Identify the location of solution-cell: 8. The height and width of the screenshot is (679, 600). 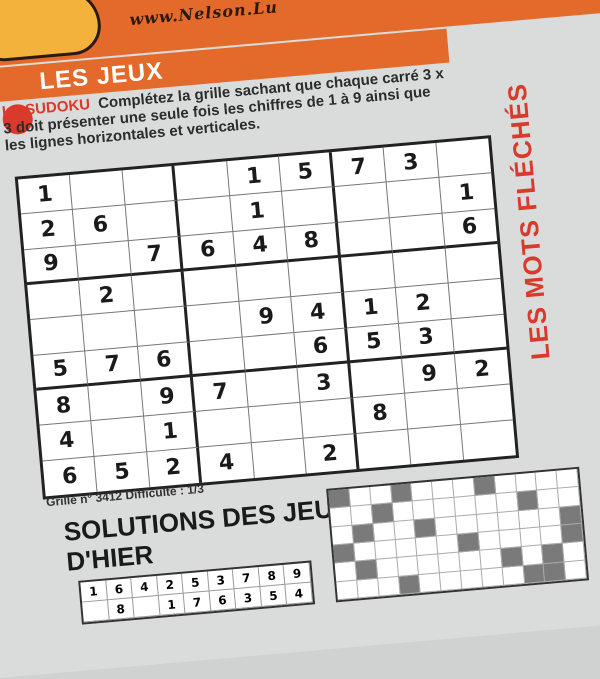
(121, 609).